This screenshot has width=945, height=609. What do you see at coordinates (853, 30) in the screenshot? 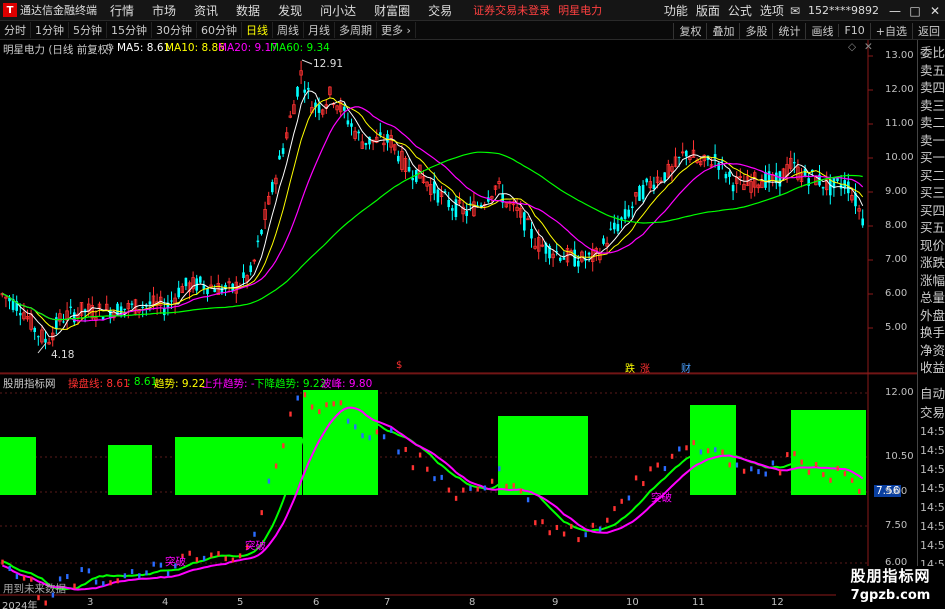
I see `f10-button: F10` at bounding box center [853, 30].